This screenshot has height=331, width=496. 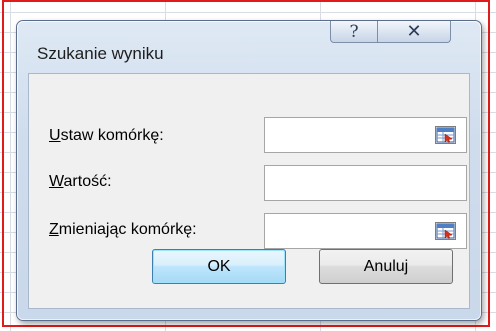 I want to click on close-button: ✕, so click(x=414, y=32).